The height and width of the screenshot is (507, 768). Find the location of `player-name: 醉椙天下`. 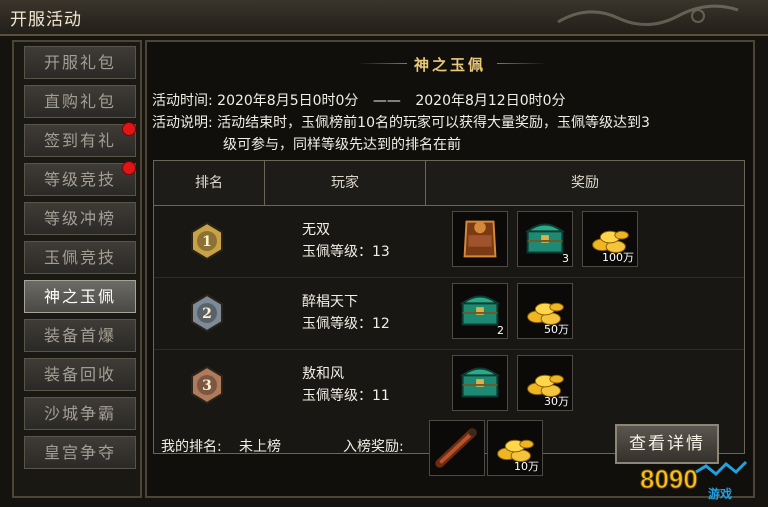

player-name: 醉椙天下 is located at coordinates (330, 302).